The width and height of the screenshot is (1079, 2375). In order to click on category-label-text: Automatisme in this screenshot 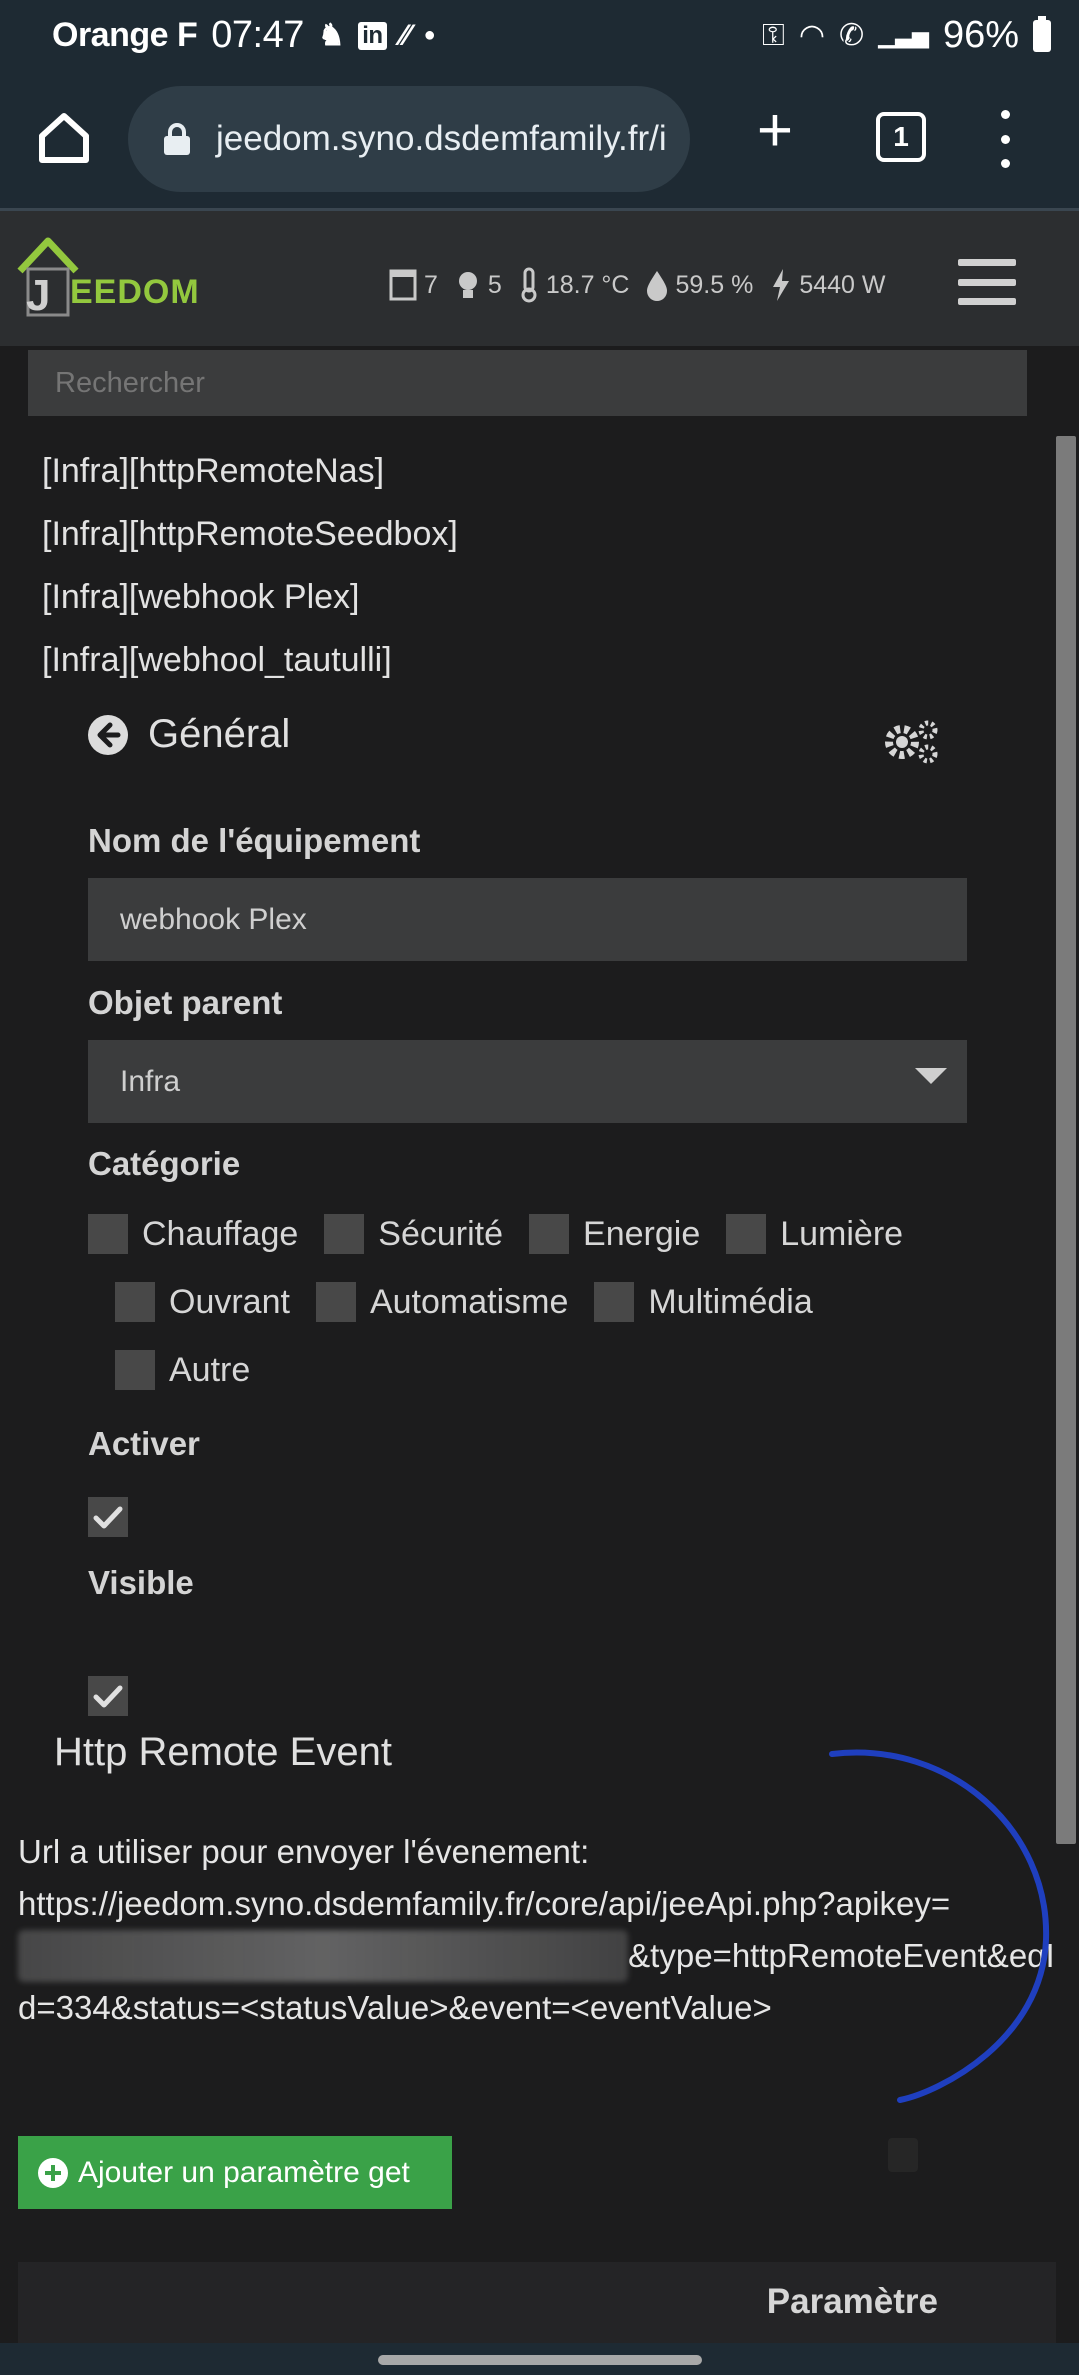, I will do `click(469, 1301)`.